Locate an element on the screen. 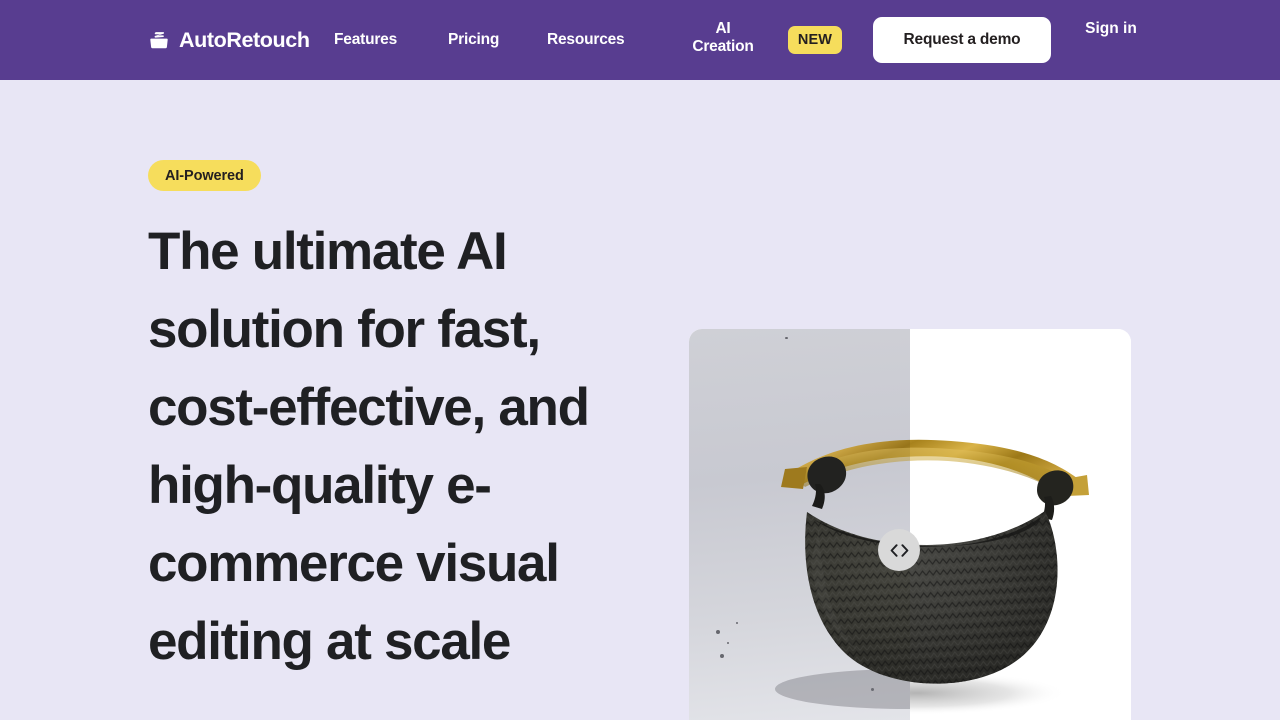  handbag-illustration-before is located at coordinates (842, 574).